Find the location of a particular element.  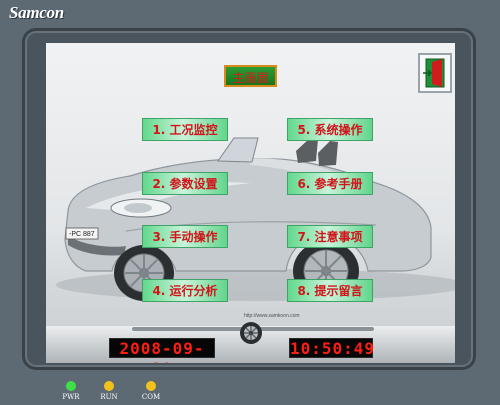

com-indicator-light is located at coordinates (151, 386).